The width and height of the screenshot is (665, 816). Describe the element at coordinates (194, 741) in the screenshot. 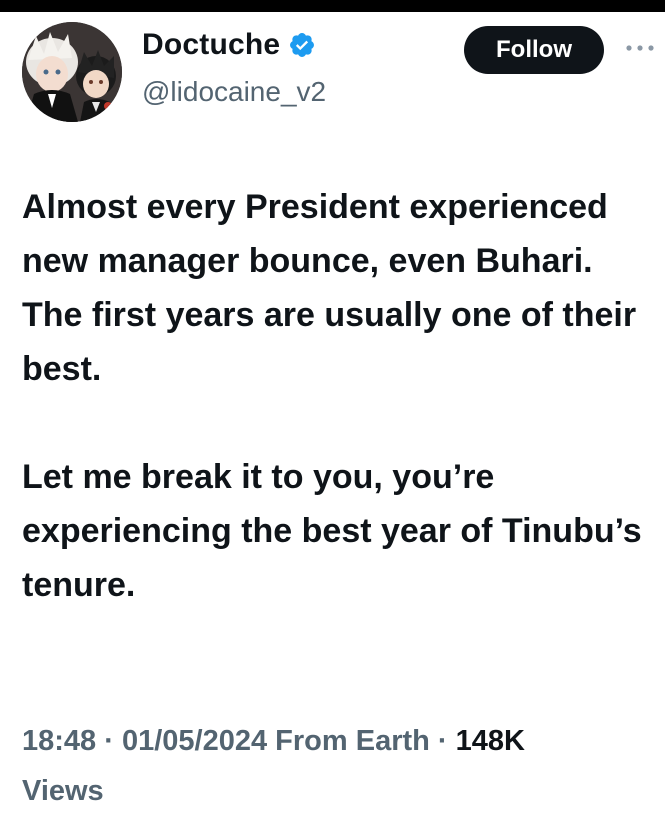

I see `tweet-date: 01/05/2024` at that location.